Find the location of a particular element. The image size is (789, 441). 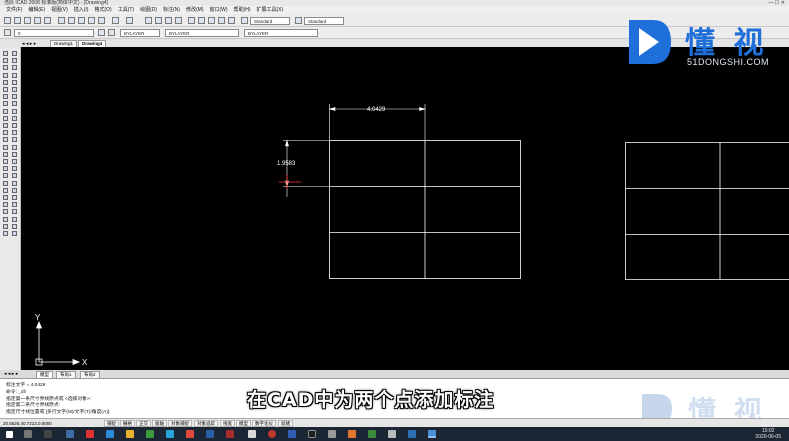

menu-item: 文件(F) is located at coordinates (14, 10).